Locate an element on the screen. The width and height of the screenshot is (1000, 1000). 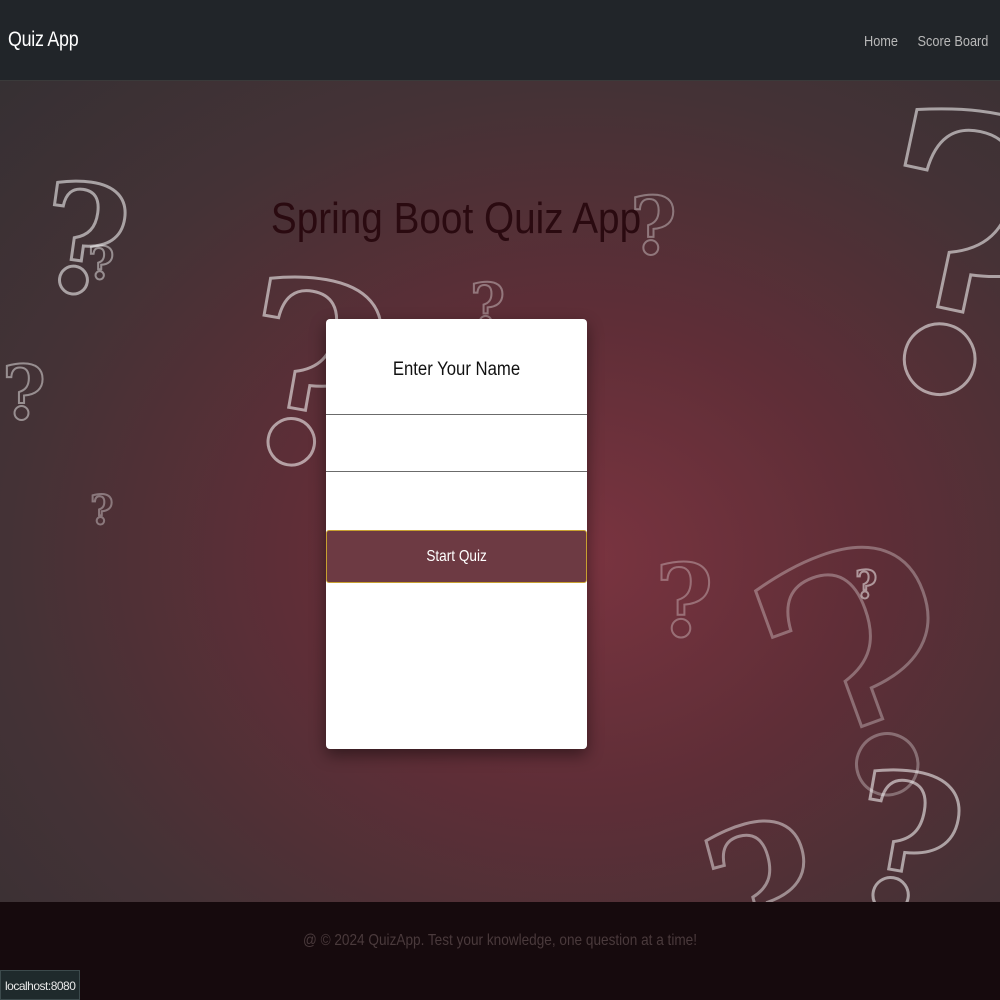
nav-home-link: Home is located at coordinates (881, 41).